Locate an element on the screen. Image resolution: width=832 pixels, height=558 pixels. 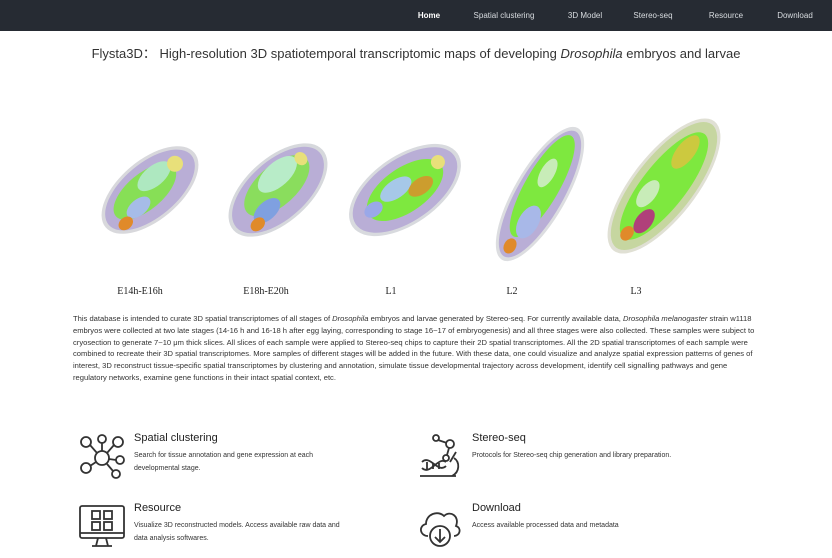
title-suffix: embryos and larvae is located at coordinates (681, 53).